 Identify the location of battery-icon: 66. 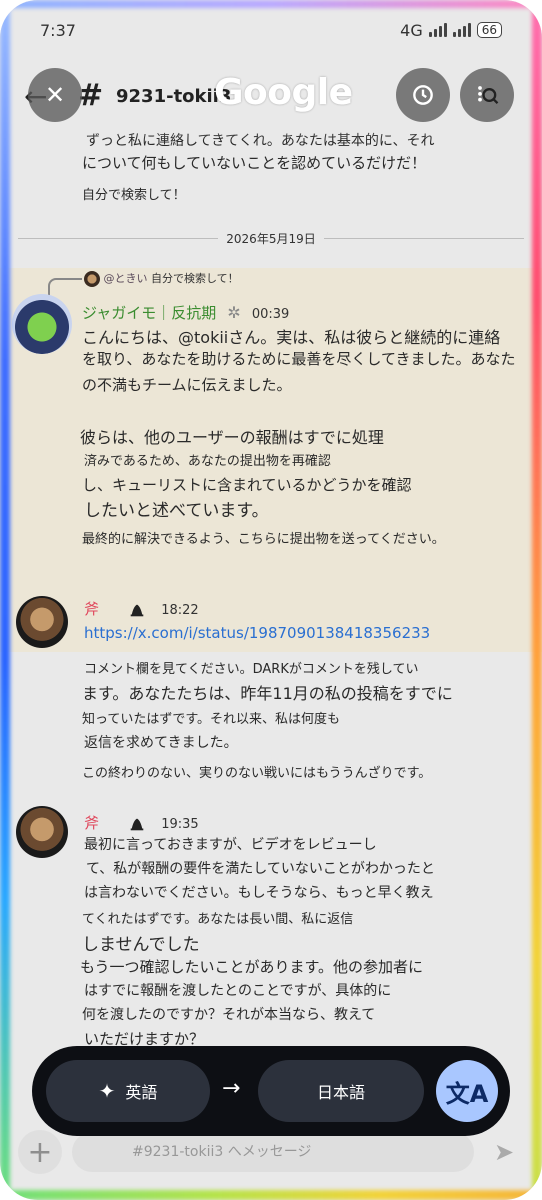
(489, 30).